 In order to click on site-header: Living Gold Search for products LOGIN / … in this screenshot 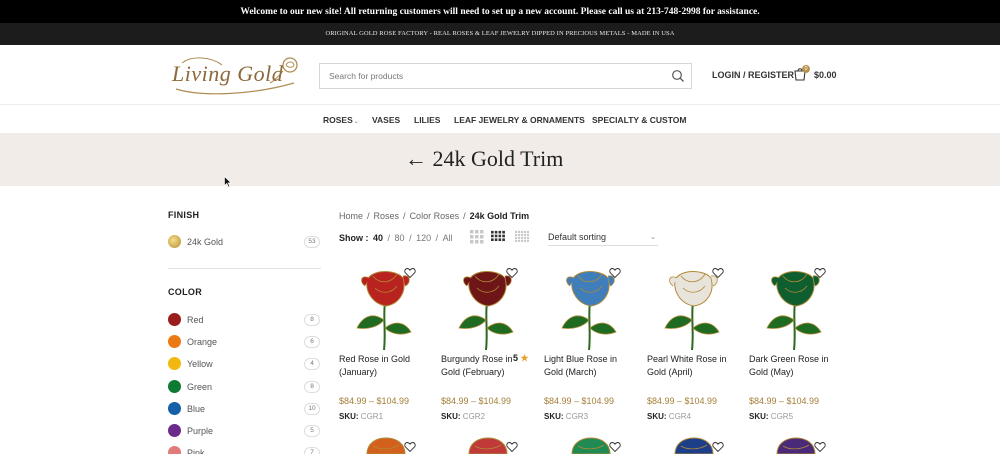, I will do `click(500, 75)`.